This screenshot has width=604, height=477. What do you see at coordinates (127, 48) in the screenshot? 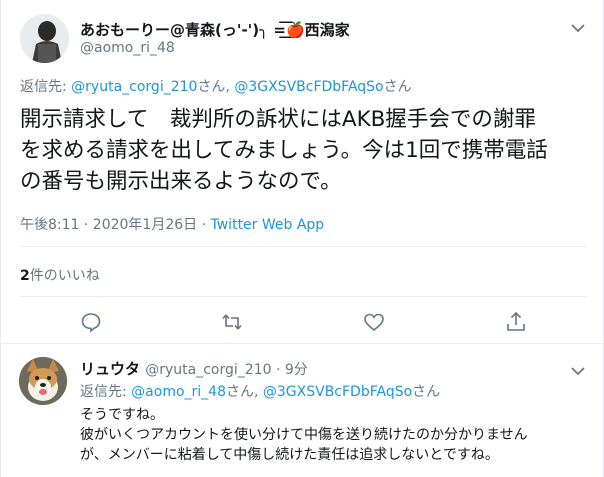
I see `user-handle: @aomo_ri_48` at bounding box center [127, 48].